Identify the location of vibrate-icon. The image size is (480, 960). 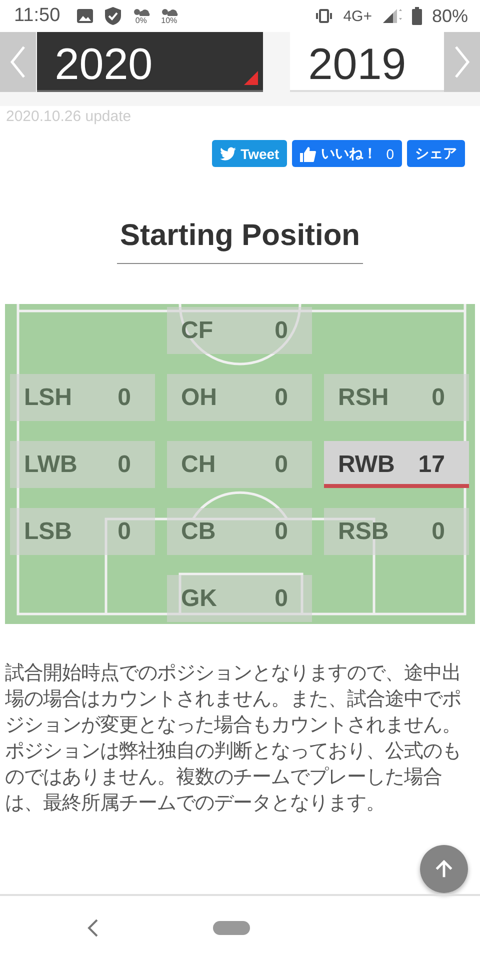
(324, 16).